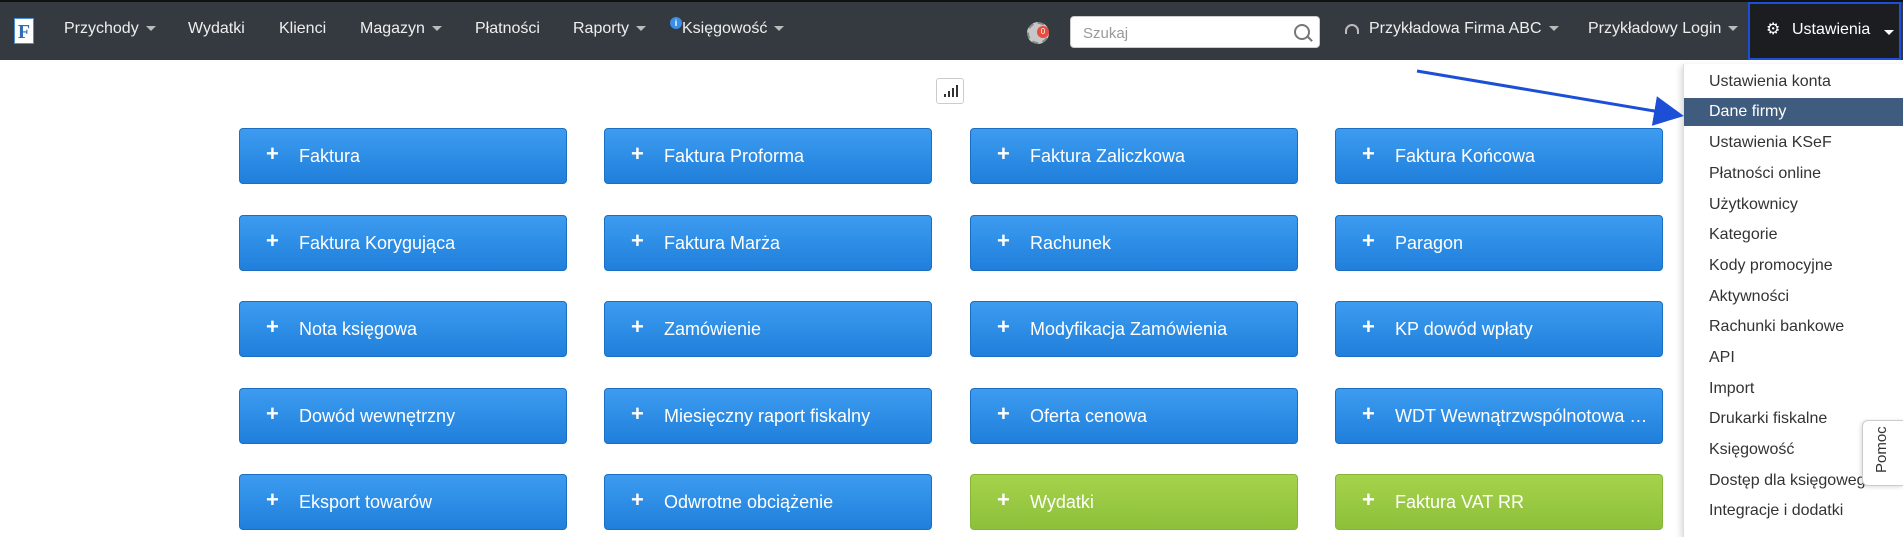  I want to click on tile-label: Faktura Proforma, so click(734, 156).